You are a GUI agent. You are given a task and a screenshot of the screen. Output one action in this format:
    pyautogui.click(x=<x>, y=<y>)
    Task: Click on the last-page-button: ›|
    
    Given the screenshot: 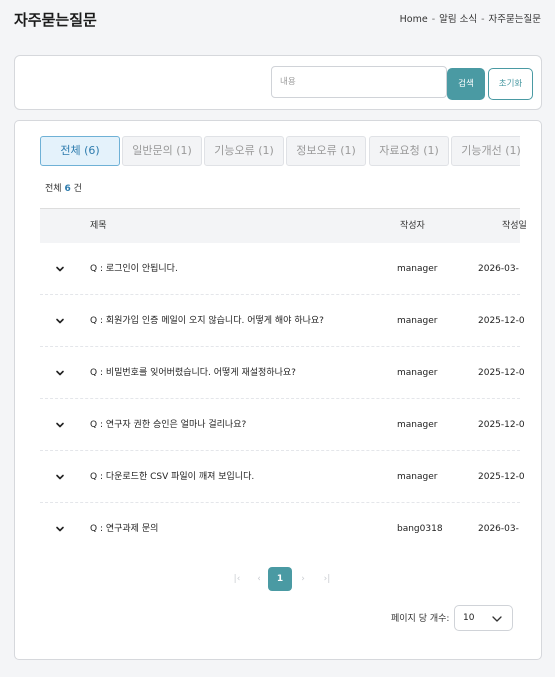 What is the action you would take?
    pyautogui.click(x=327, y=579)
    